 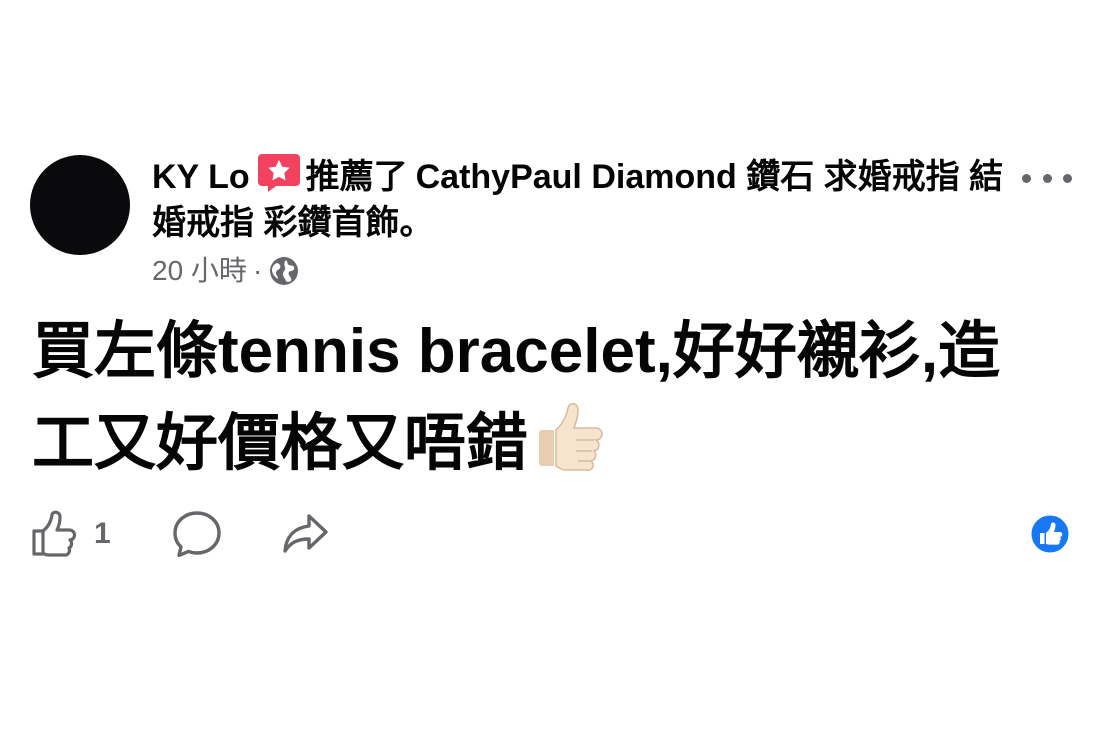 I want to click on like-count: 1, so click(x=102, y=533).